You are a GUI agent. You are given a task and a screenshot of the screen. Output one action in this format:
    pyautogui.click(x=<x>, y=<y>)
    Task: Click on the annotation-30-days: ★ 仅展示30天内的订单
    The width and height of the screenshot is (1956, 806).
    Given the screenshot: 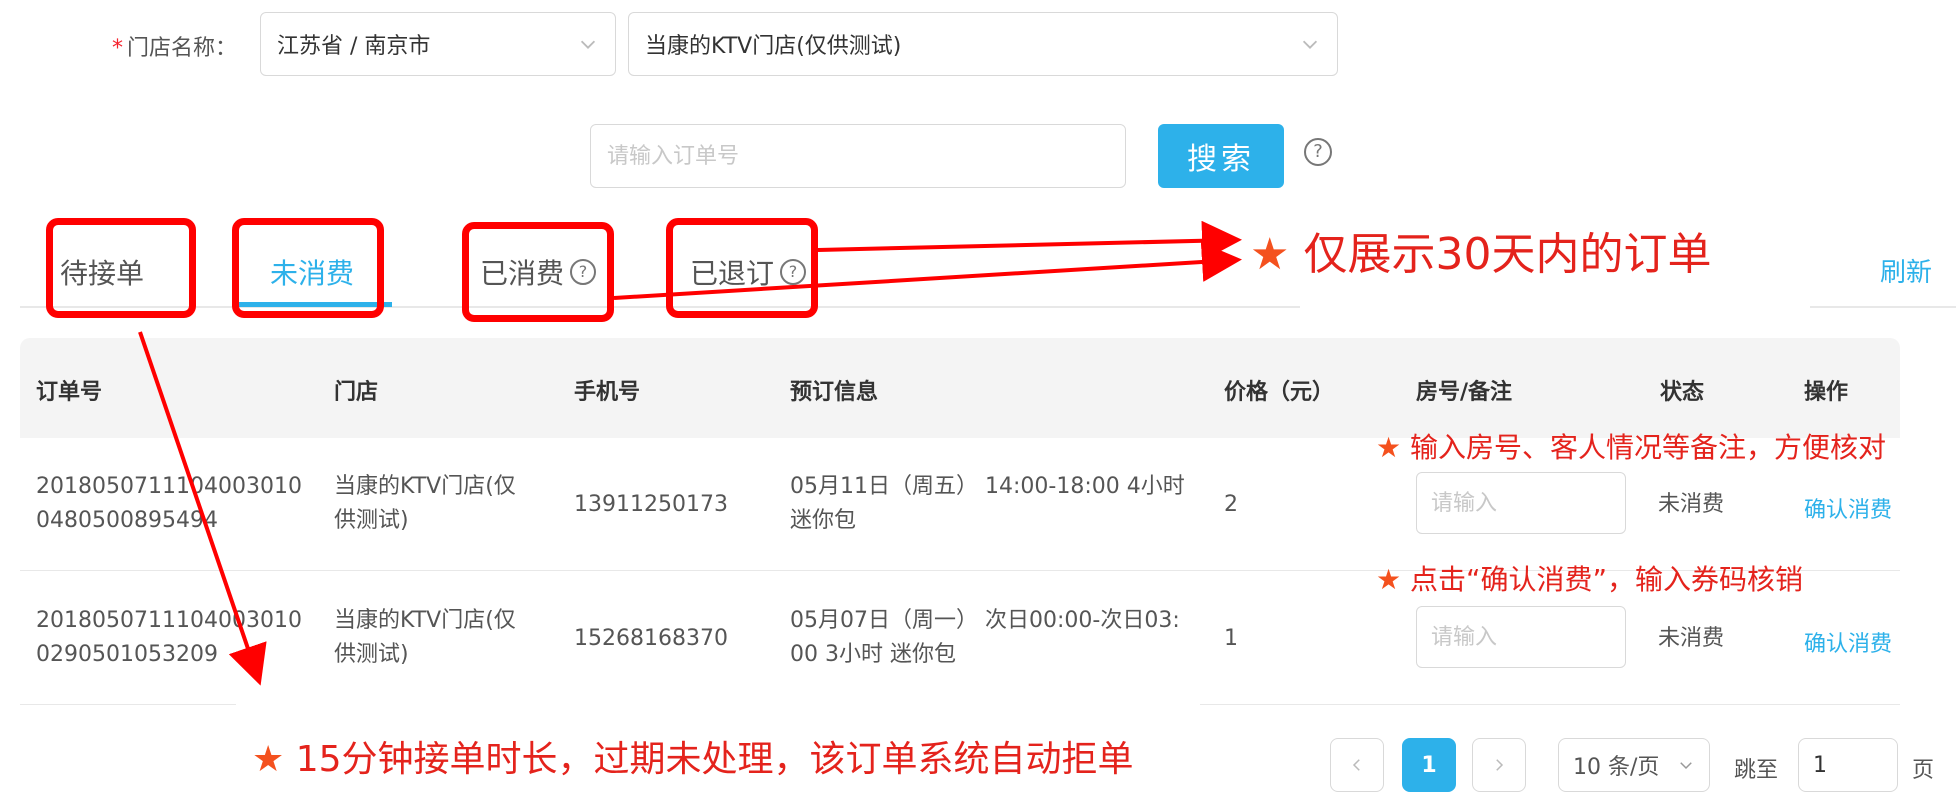 What is the action you would take?
    pyautogui.click(x=1480, y=250)
    